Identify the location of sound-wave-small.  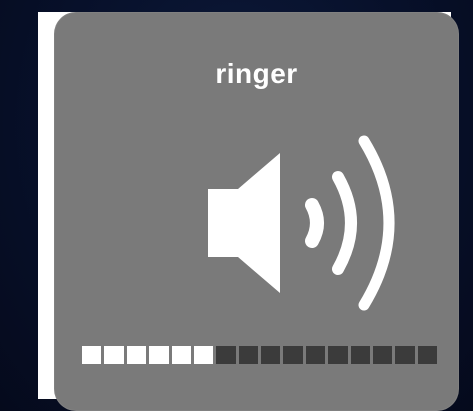
(314, 223).